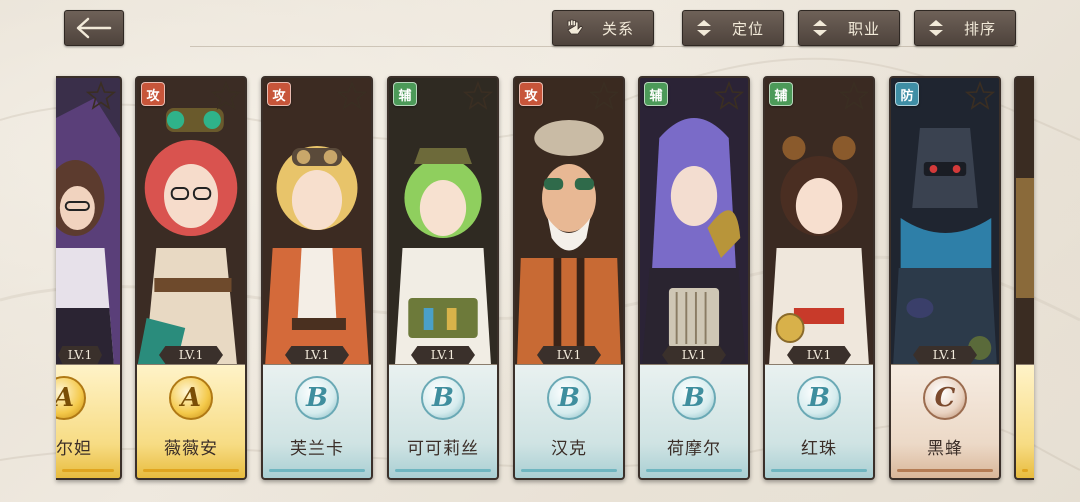 The height and width of the screenshot is (502, 1080). Describe the element at coordinates (979, 28) in the screenshot. I see `sort-button-label: 排序` at that location.